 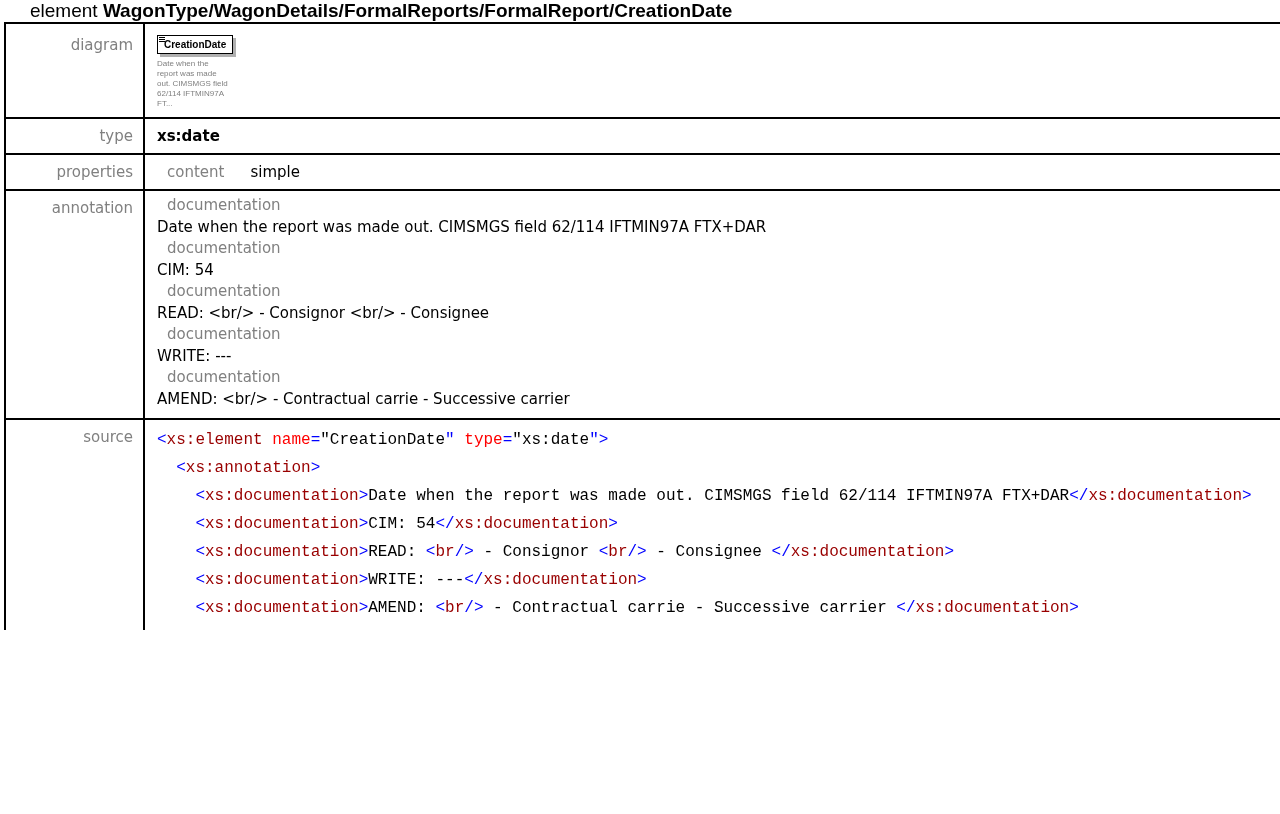 What do you see at coordinates (421, 580) in the screenshot?
I see `code-line: <xs:documentation>WRITE: ---</xs:documentation>` at bounding box center [421, 580].